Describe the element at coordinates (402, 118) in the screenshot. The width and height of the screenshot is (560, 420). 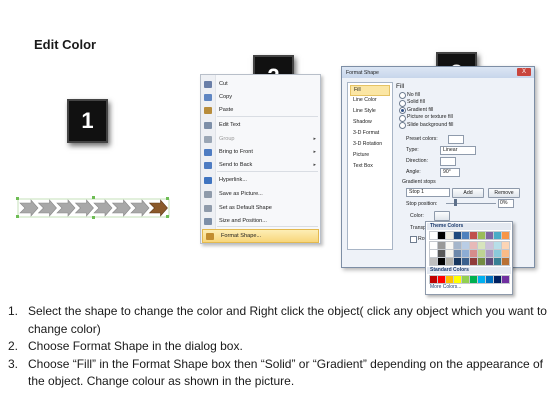
I see `radio-picture-or-texture-fill` at that location.